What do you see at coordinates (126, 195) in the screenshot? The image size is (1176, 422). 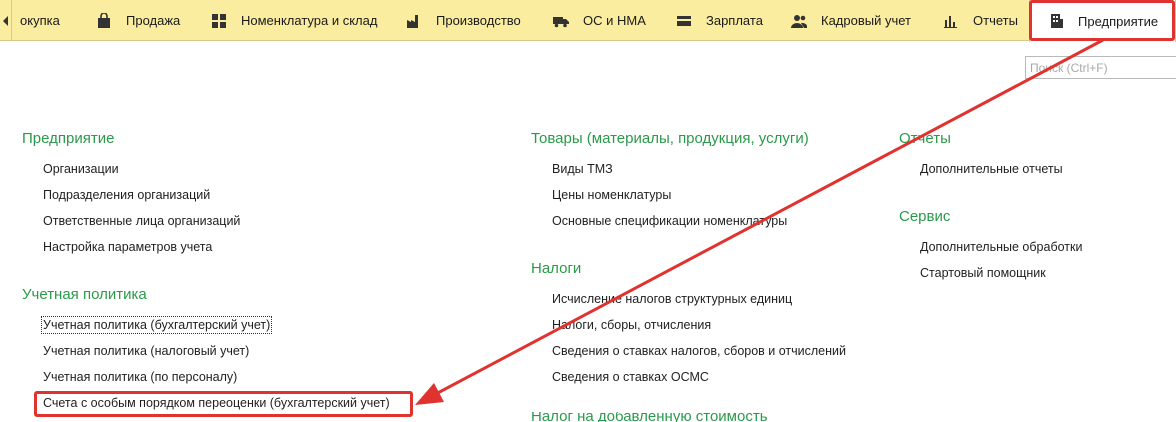 I see `link-org-departments: Подразделения организаций` at bounding box center [126, 195].